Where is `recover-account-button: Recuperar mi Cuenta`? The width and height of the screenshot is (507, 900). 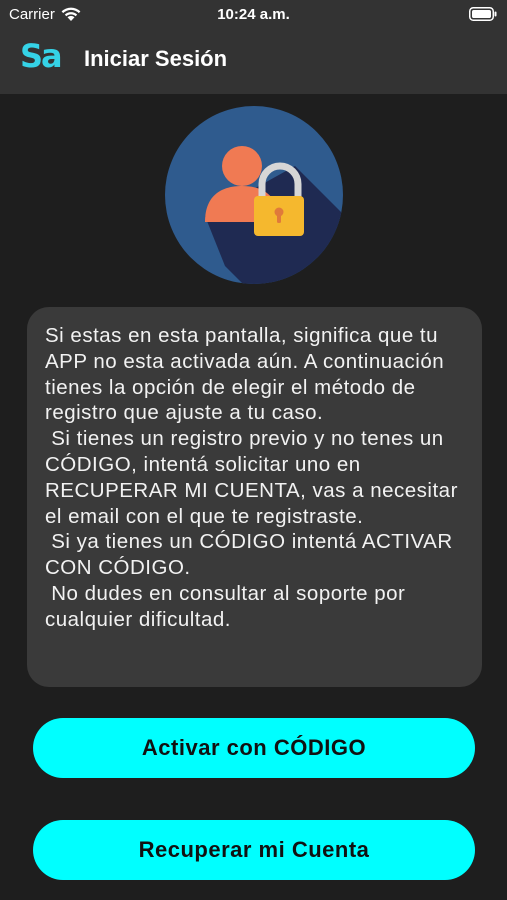
recover-account-button: Recuperar mi Cuenta is located at coordinates (254, 850).